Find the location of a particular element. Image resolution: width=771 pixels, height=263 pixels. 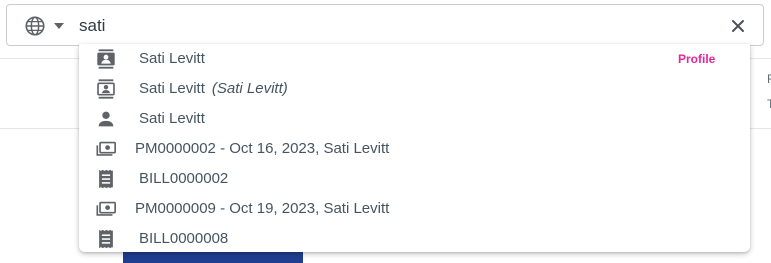

clear-search-button is located at coordinates (738, 26).